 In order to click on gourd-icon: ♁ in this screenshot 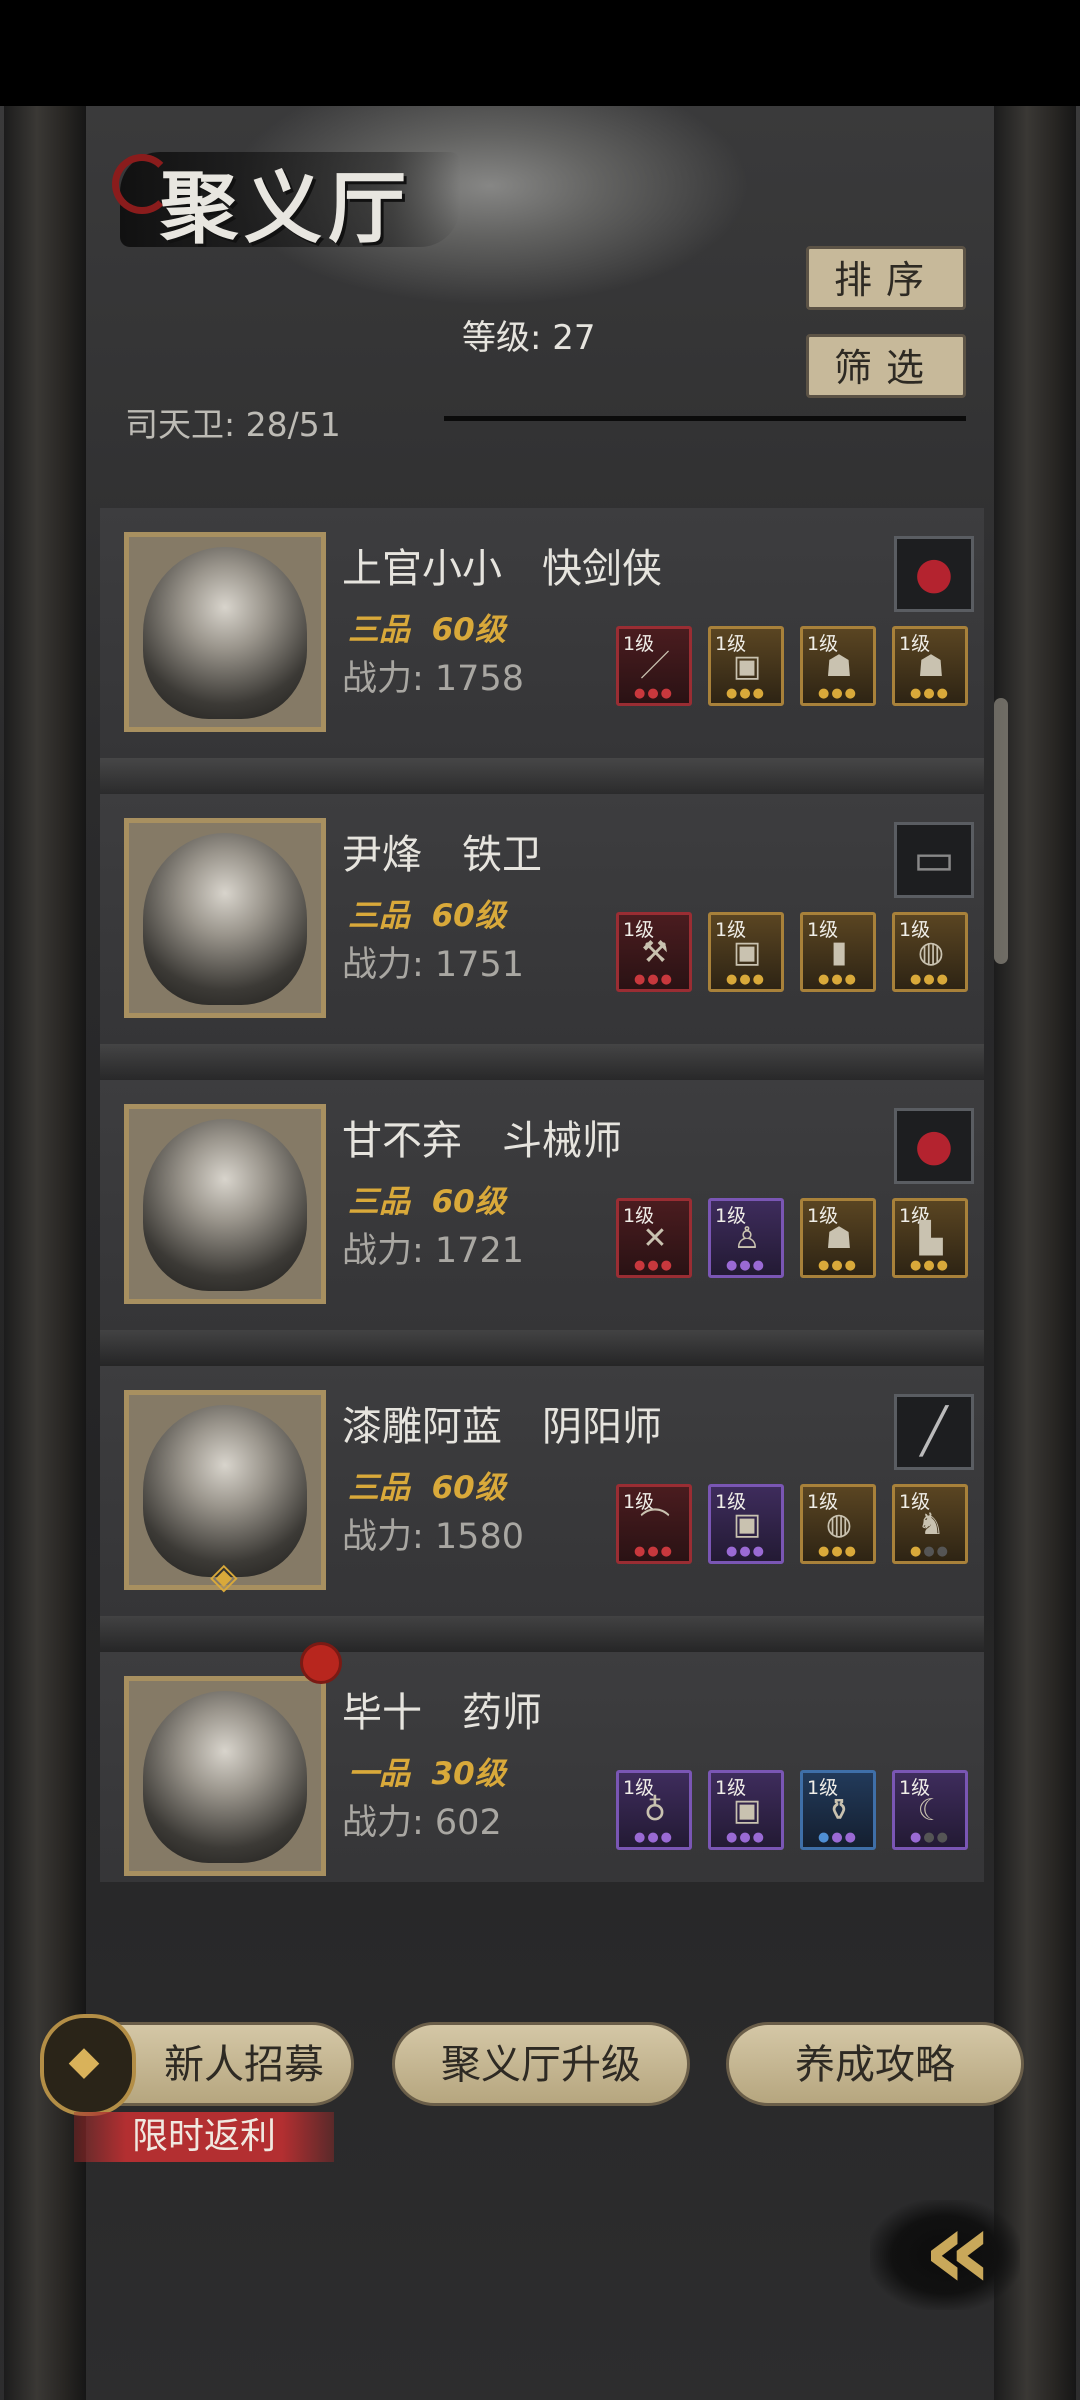, I will do `click(655, 1810)`.